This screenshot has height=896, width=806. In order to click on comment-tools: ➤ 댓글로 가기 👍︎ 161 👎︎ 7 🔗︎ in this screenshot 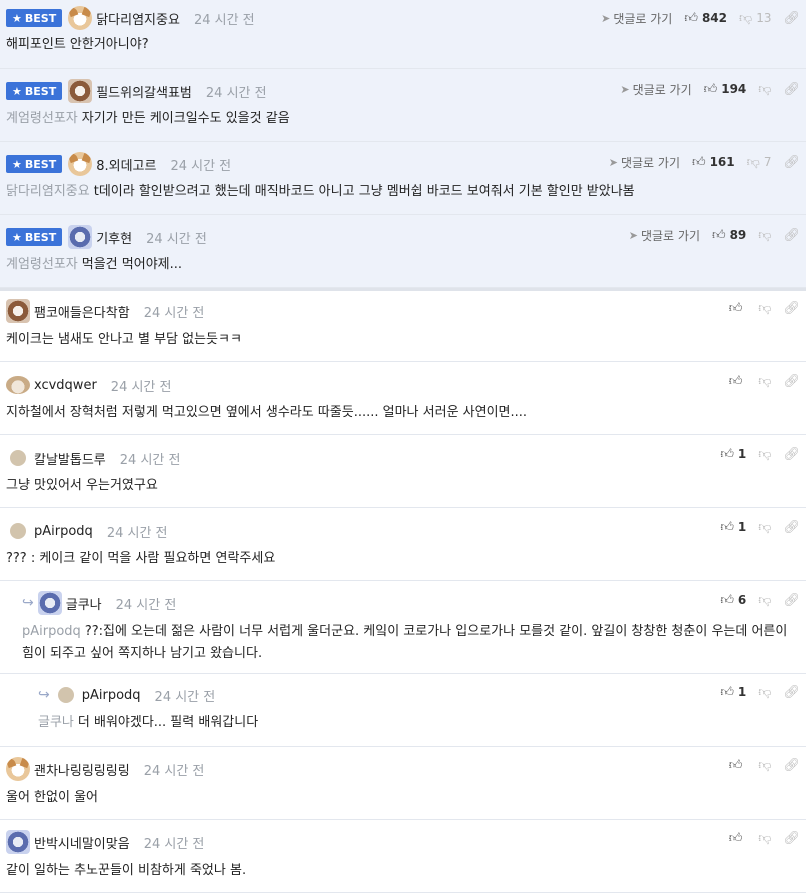, I will do `click(704, 162)`.